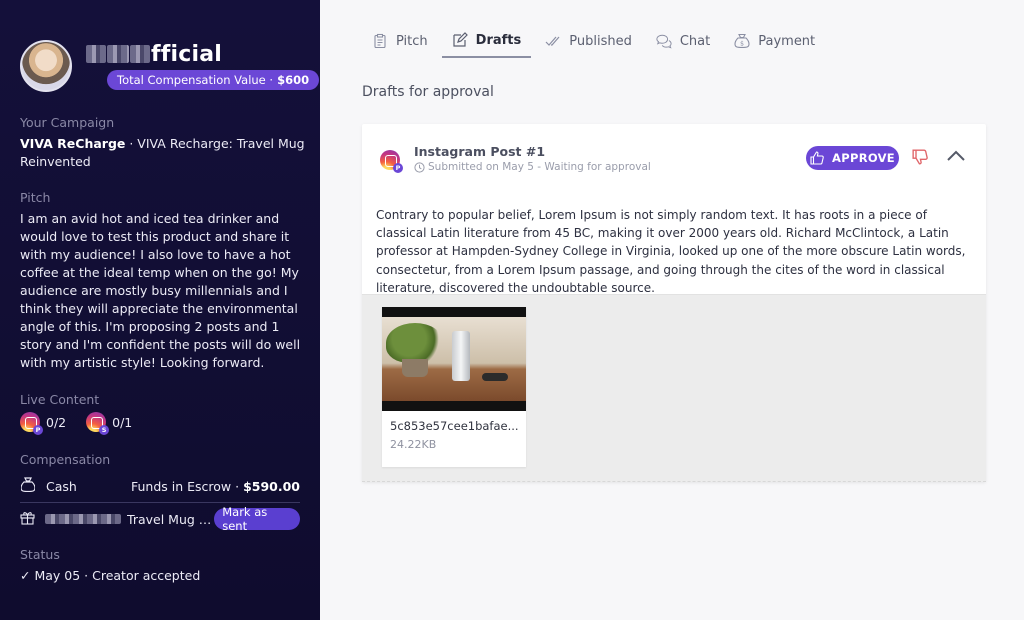  I want to click on tab-chat: Chat, so click(683, 41).